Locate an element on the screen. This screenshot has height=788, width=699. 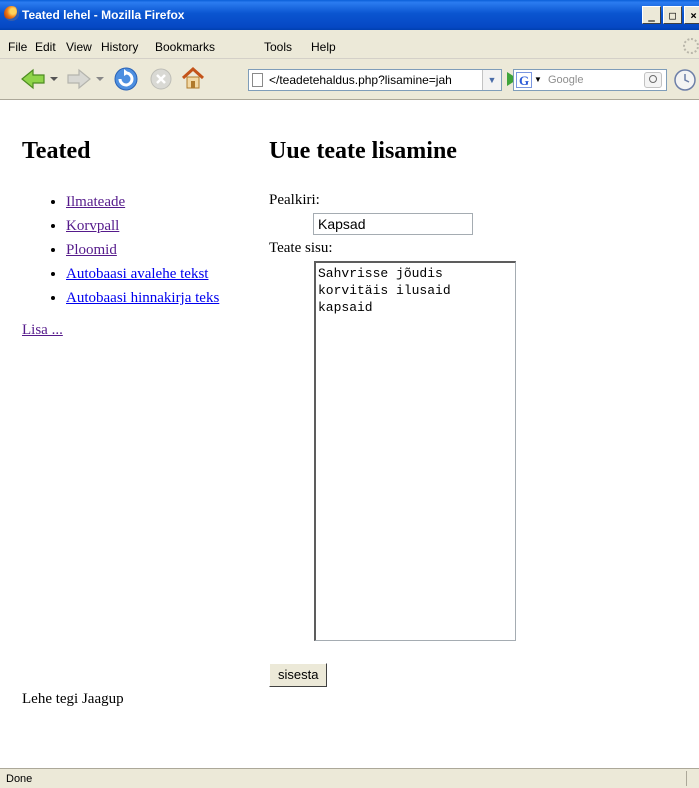
address-bar: </teadetehaldus.php?lisamine=jah ▼ is located at coordinates (375, 80).